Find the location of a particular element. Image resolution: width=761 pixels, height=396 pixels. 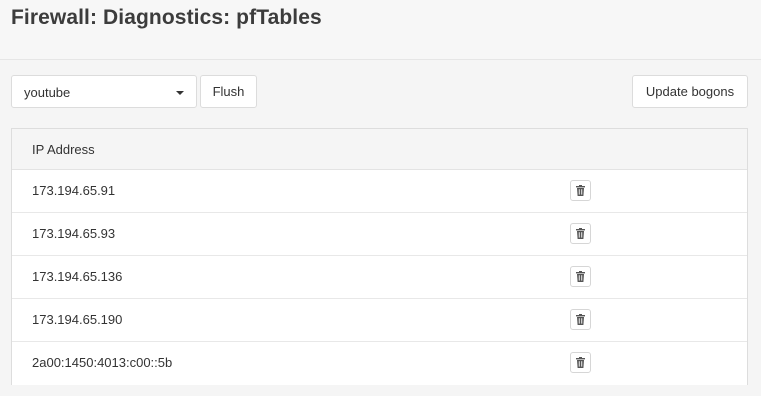

toolbar: youtube Flush Update bogons is located at coordinates (379, 91).